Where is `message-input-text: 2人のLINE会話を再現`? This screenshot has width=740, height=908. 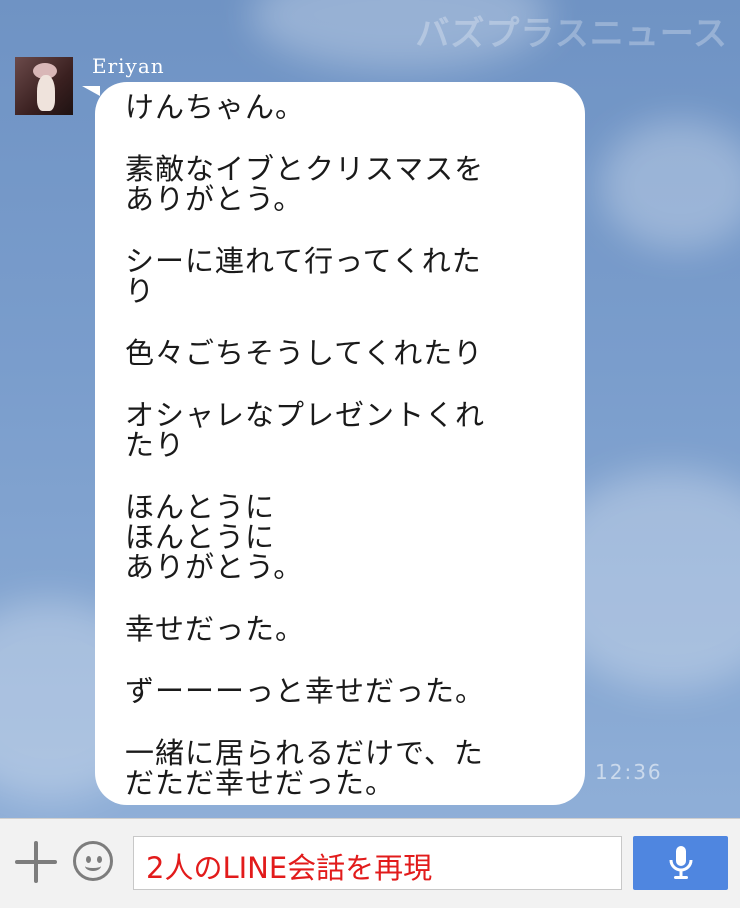 message-input-text: 2人のLINE会話を再現 is located at coordinates (289, 868).